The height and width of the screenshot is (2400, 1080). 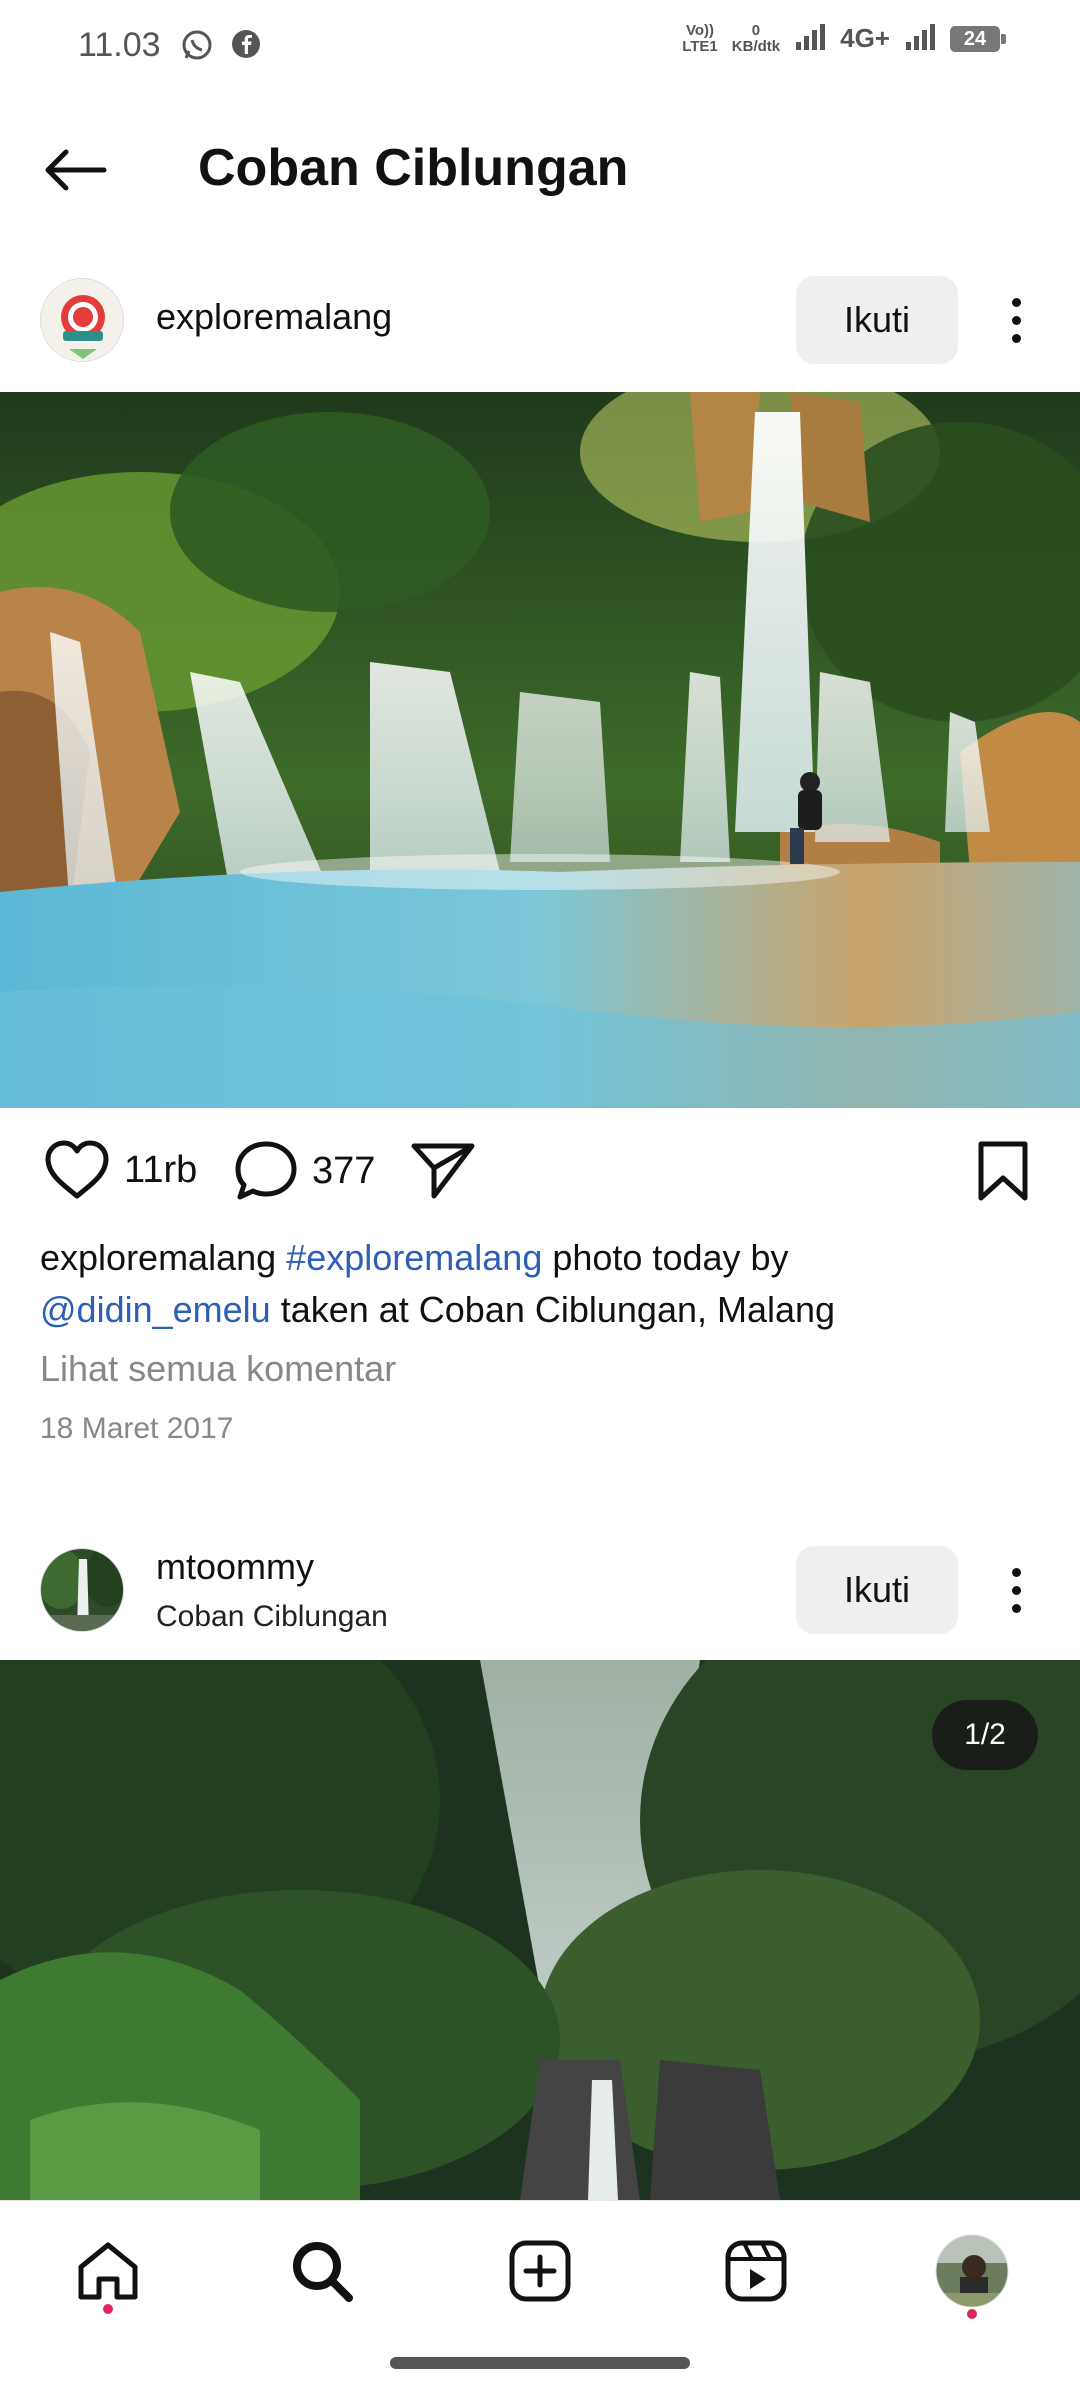 I want to click on status-icons: Vo)) LTE1 0 KB/dtk 4G+ 24, so click(x=844, y=38).